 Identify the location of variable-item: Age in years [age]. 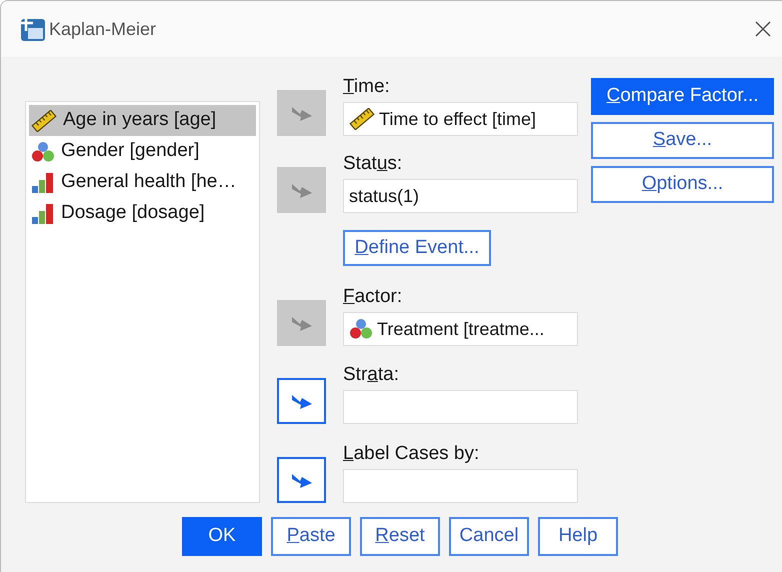
(142, 120).